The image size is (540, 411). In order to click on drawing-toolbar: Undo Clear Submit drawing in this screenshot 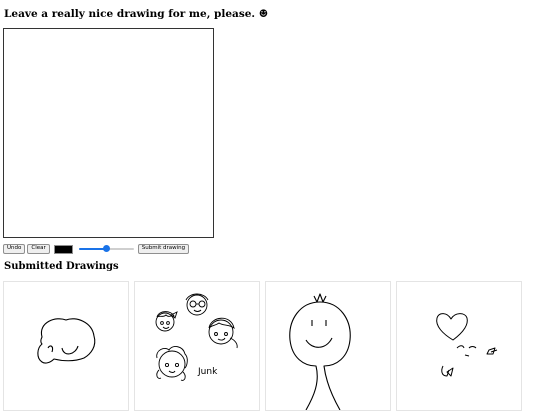, I will do `click(96, 249)`.